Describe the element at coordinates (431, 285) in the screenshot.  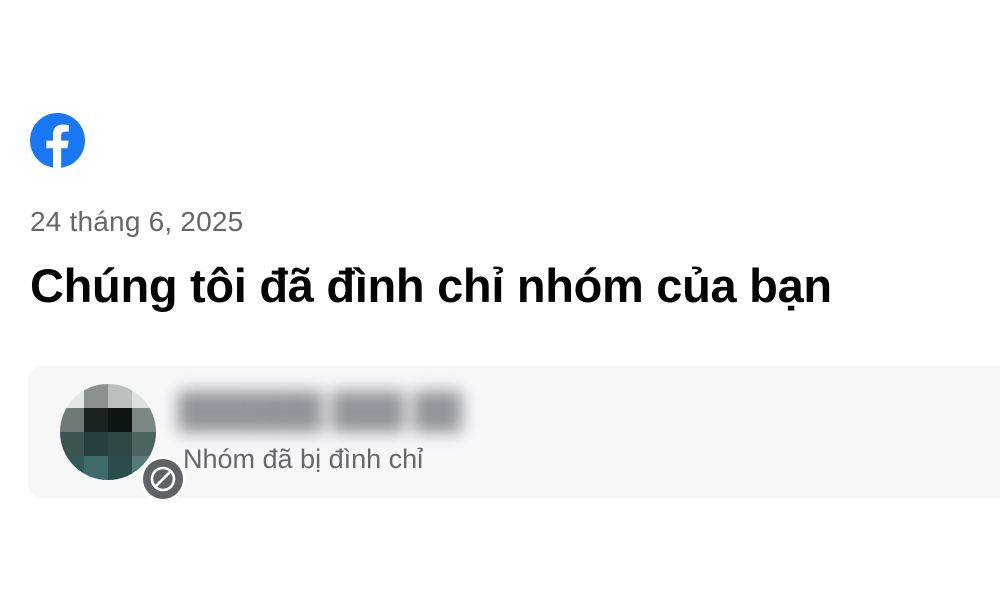
I see `notice-title: Chúng tôi đã đình chỉ nhóm của bạn` at that location.